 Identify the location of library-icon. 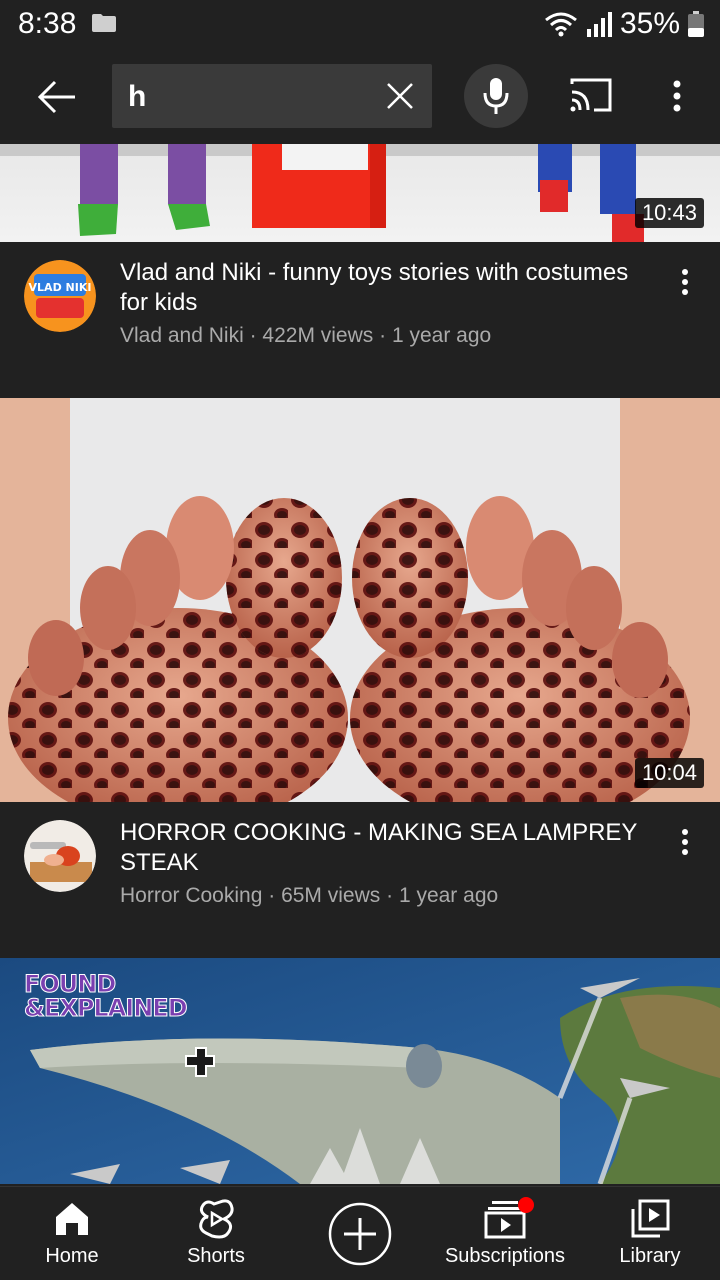
(650, 1218).